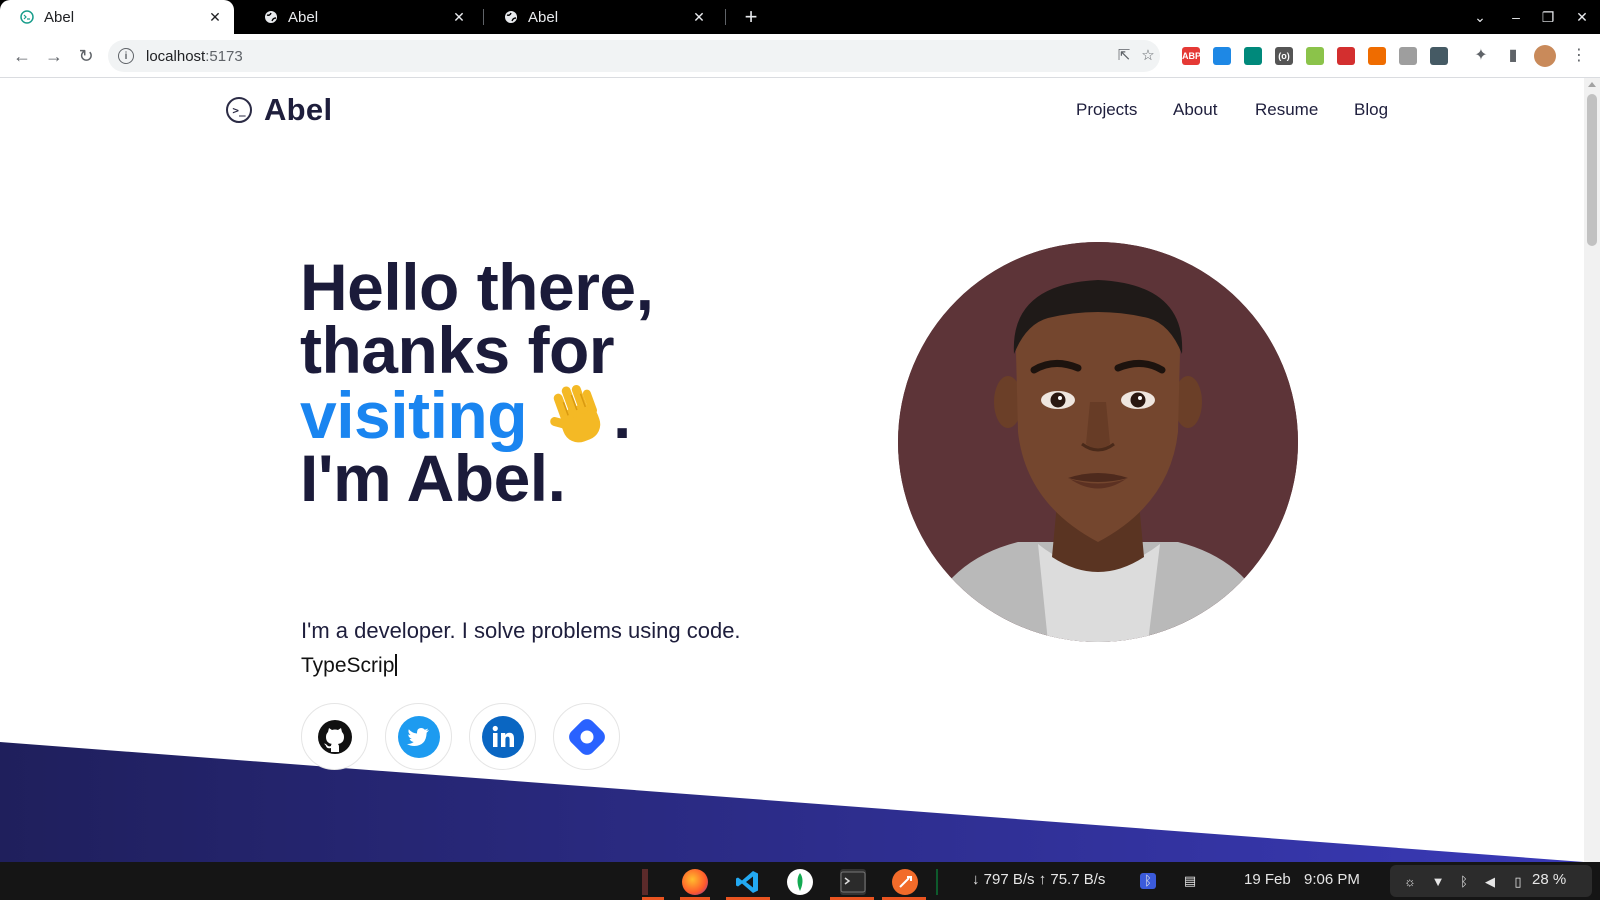 The width and height of the screenshot is (1600, 900). I want to click on site-logo: >_ Abel, so click(279, 110).